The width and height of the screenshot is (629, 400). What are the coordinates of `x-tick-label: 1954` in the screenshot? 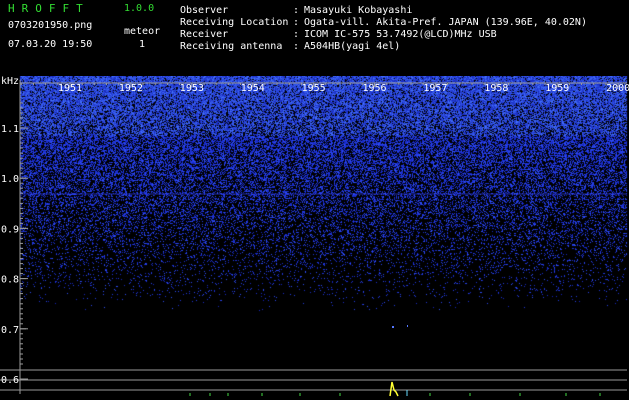 It's located at (253, 88).